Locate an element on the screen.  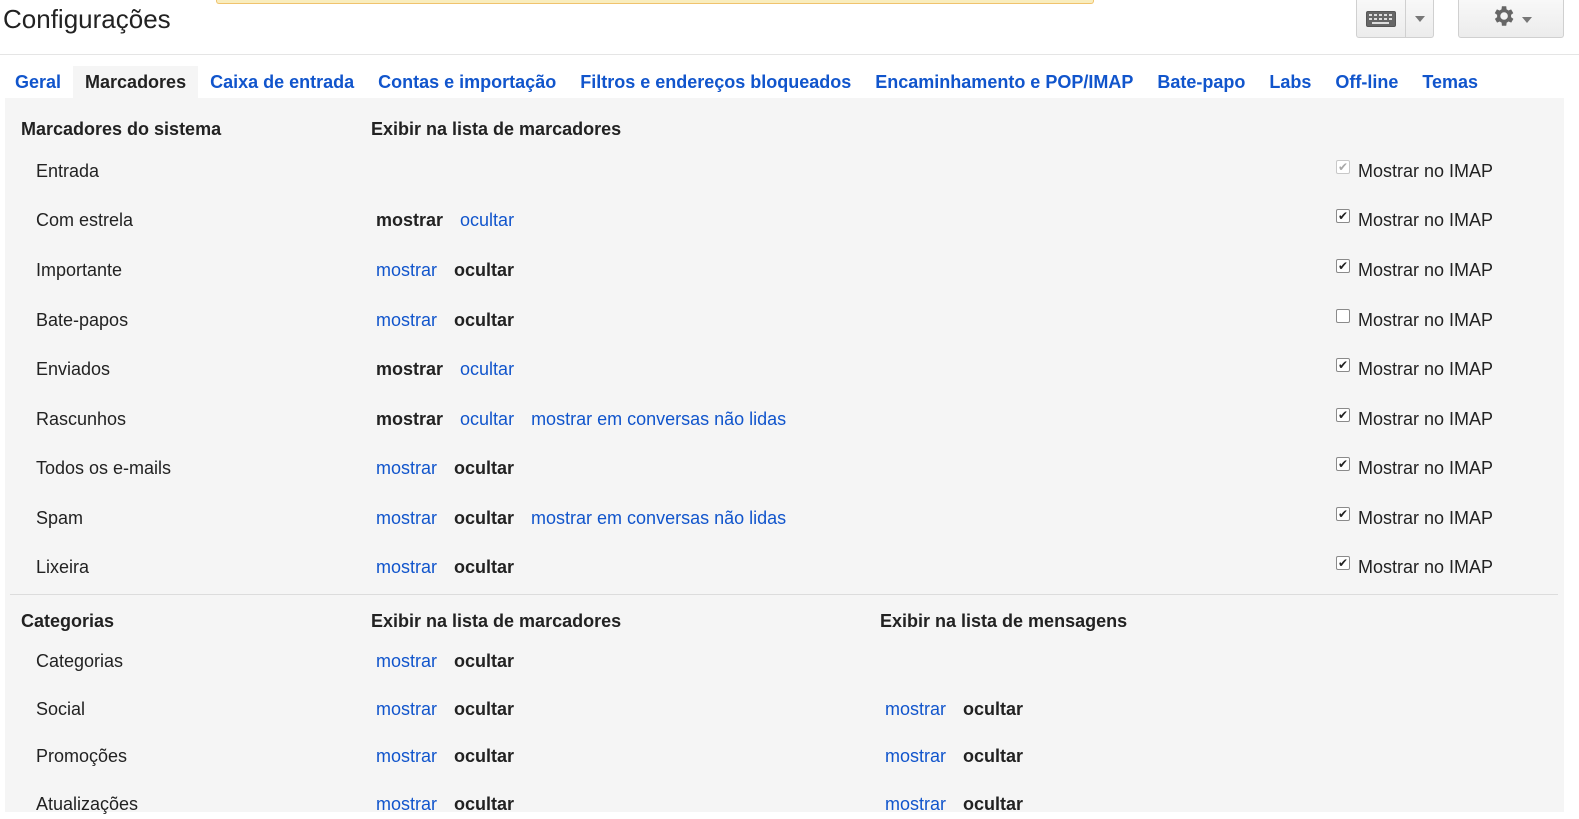
system-labels-heading: Marcadores do sistema is located at coordinates (121, 129).